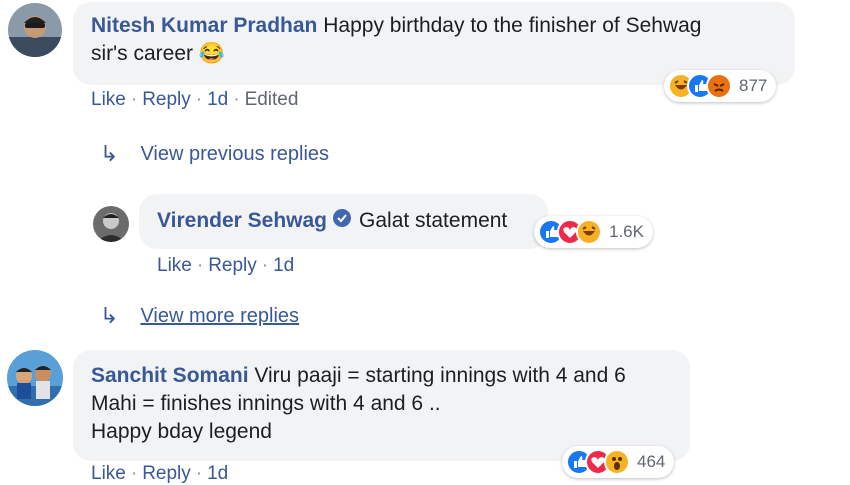 The image size is (850, 485). What do you see at coordinates (266, 403) in the screenshot?
I see `comment-text-line2: Mahi = finishes innings with 4 and 6 ..` at bounding box center [266, 403].